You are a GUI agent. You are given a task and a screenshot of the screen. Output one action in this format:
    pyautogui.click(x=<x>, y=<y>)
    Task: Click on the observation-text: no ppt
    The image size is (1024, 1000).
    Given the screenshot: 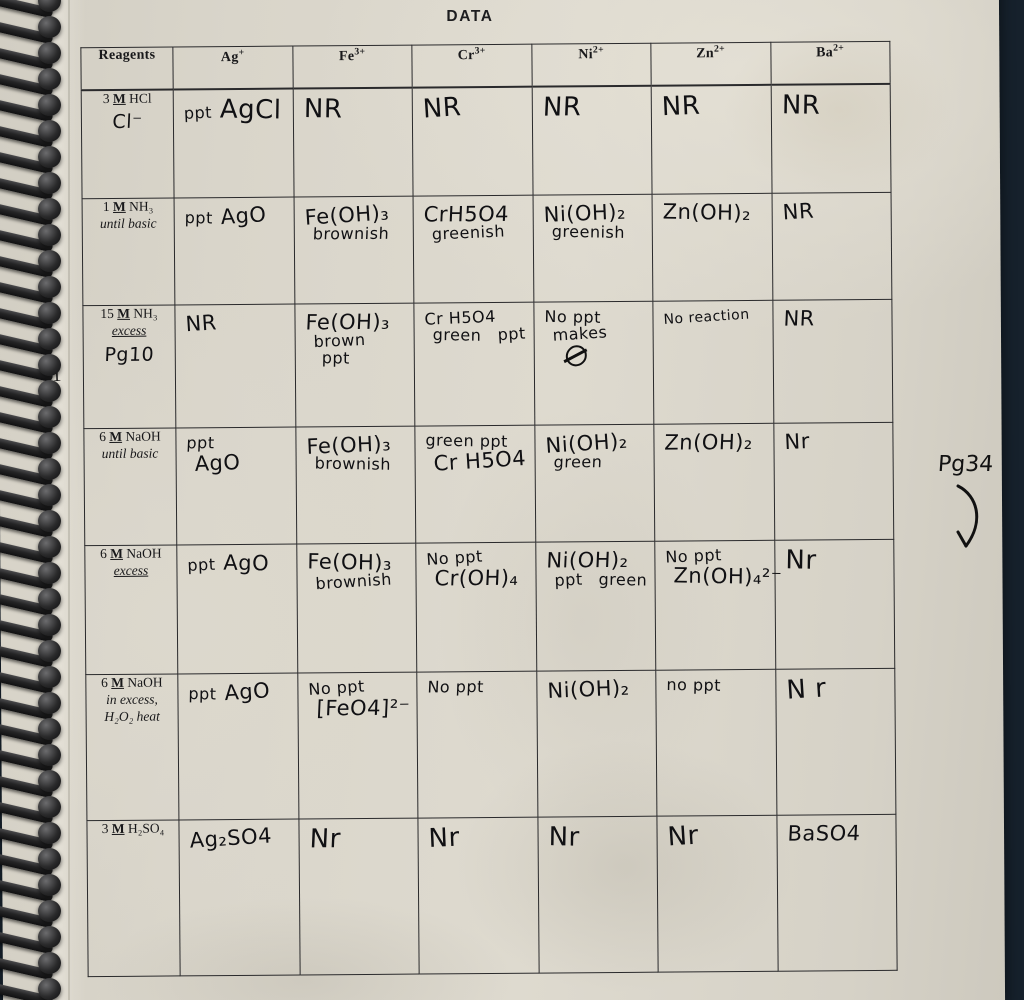 What is the action you would take?
    pyautogui.click(x=716, y=743)
    